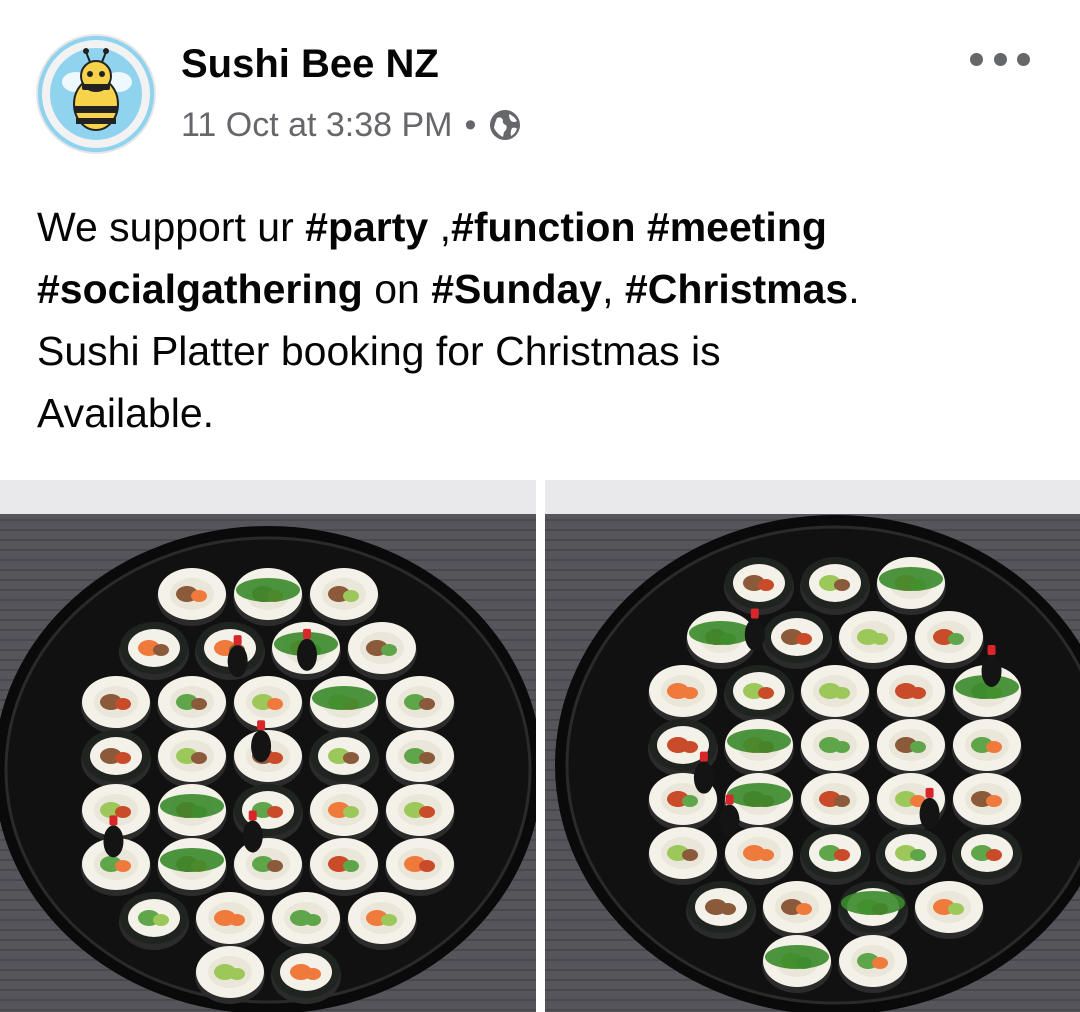 This screenshot has height=1012, width=1080. What do you see at coordinates (641, 227) in the screenshot?
I see `message-text` at bounding box center [641, 227].